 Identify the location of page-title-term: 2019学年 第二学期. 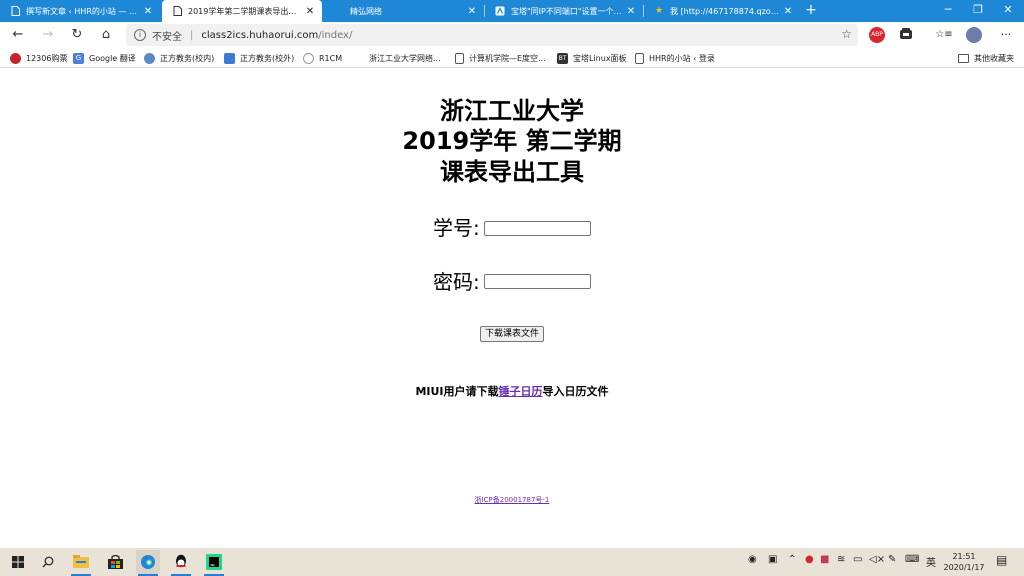
(512, 141).